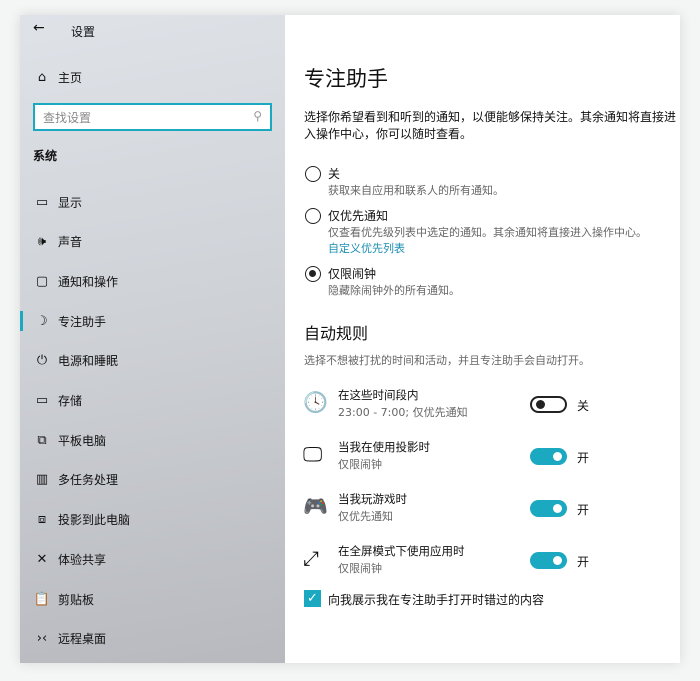 The image size is (700, 681). What do you see at coordinates (152, 480) in the screenshot?
I see `sidebar-item: ▥ 多任务处理` at bounding box center [152, 480].